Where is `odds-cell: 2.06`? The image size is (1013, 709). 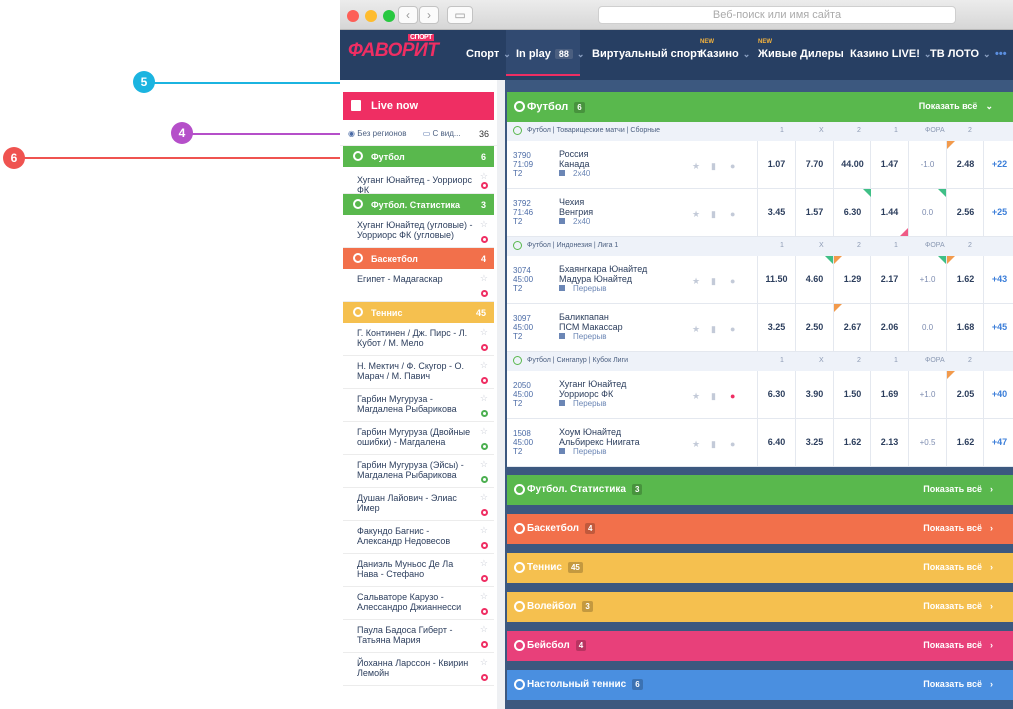 odds-cell: 2.06 is located at coordinates (889, 327).